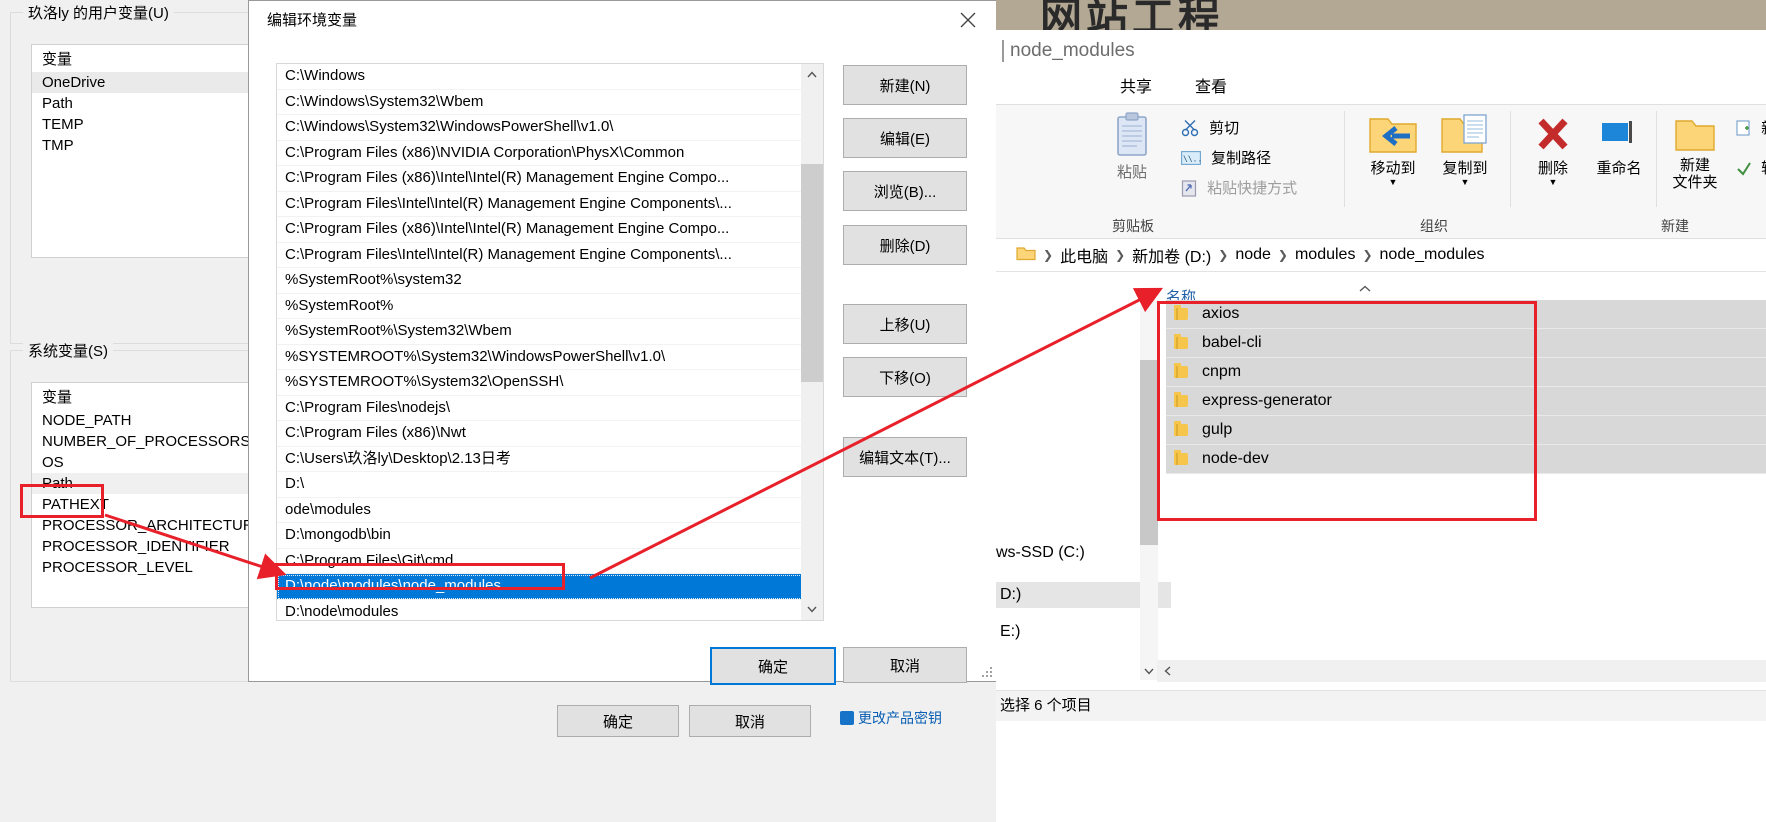  What do you see at coordinates (1619, 144) in the screenshot?
I see `rename-button: 重命名` at bounding box center [1619, 144].